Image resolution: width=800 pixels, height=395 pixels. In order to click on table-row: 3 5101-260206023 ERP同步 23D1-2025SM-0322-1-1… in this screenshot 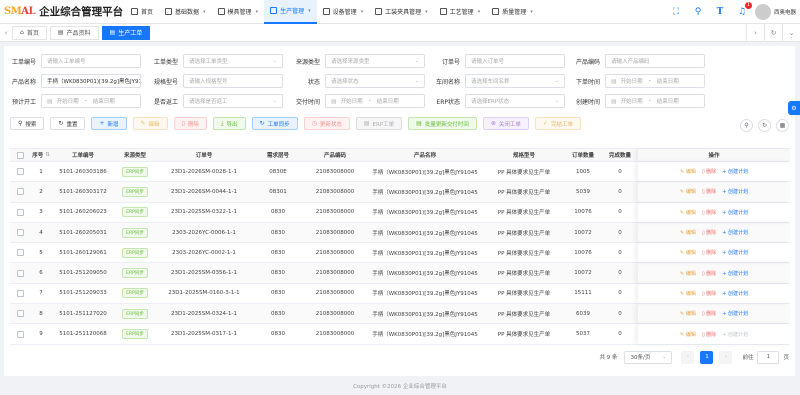, I will do `click(400, 213)`.